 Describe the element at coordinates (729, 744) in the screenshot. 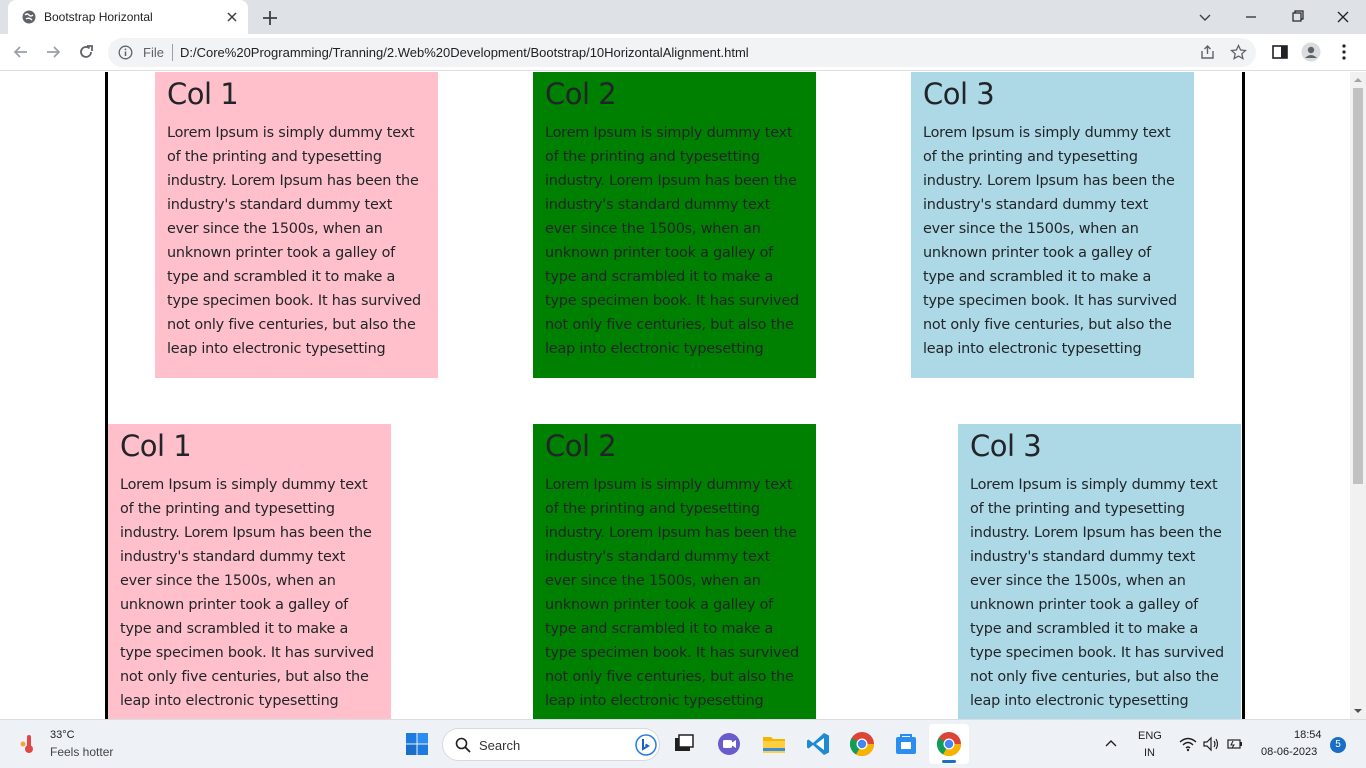

I see `teams-chat-icon` at that location.